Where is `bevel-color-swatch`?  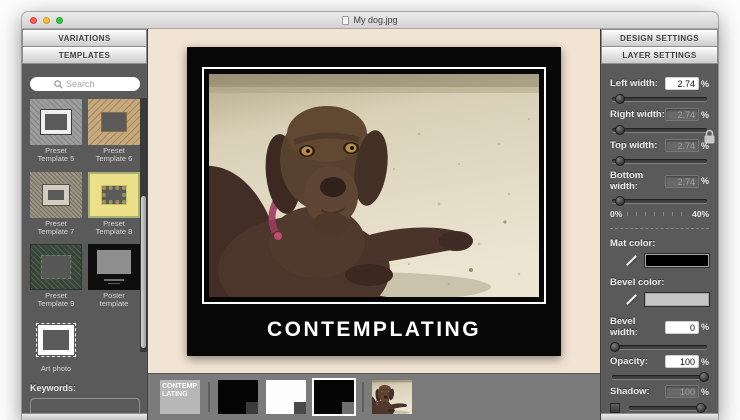 bevel-color-swatch is located at coordinates (677, 299).